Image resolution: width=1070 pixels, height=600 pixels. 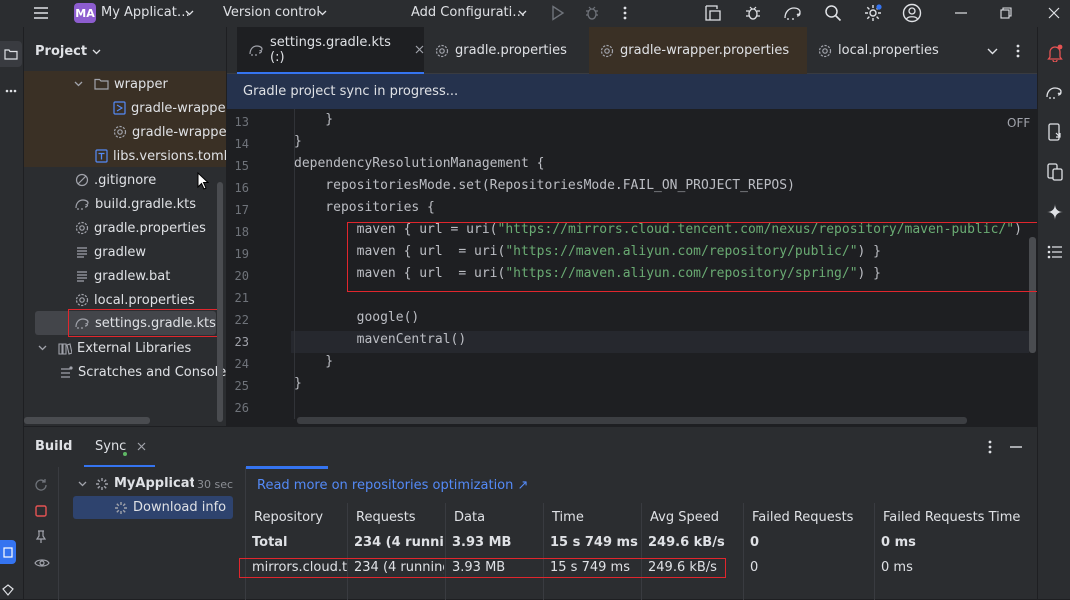 What do you see at coordinates (241, 320) in the screenshot?
I see `line-number: 22` at bounding box center [241, 320].